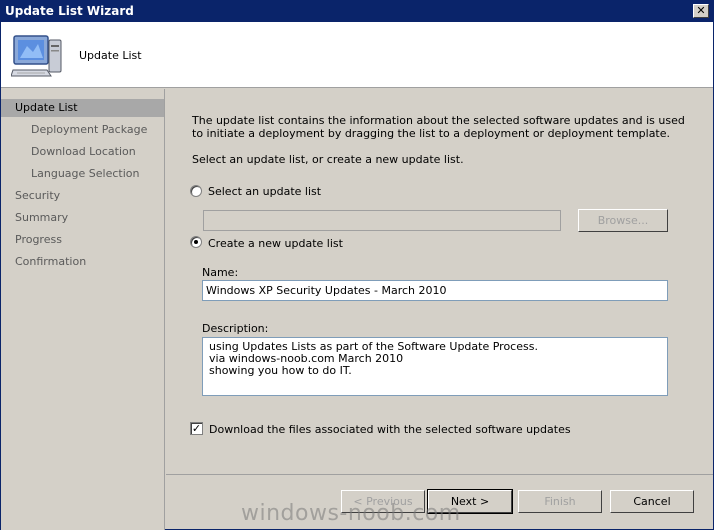 This screenshot has height=530, width=714. I want to click on page-title: Update List, so click(110, 55).